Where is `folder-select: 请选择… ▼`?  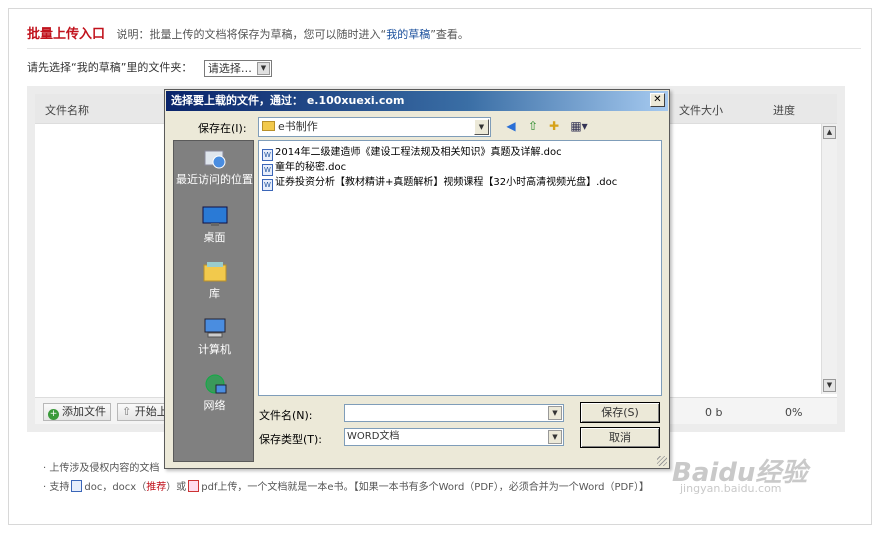 folder-select: 请选择… ▼ is located at coordinates (237, 68).